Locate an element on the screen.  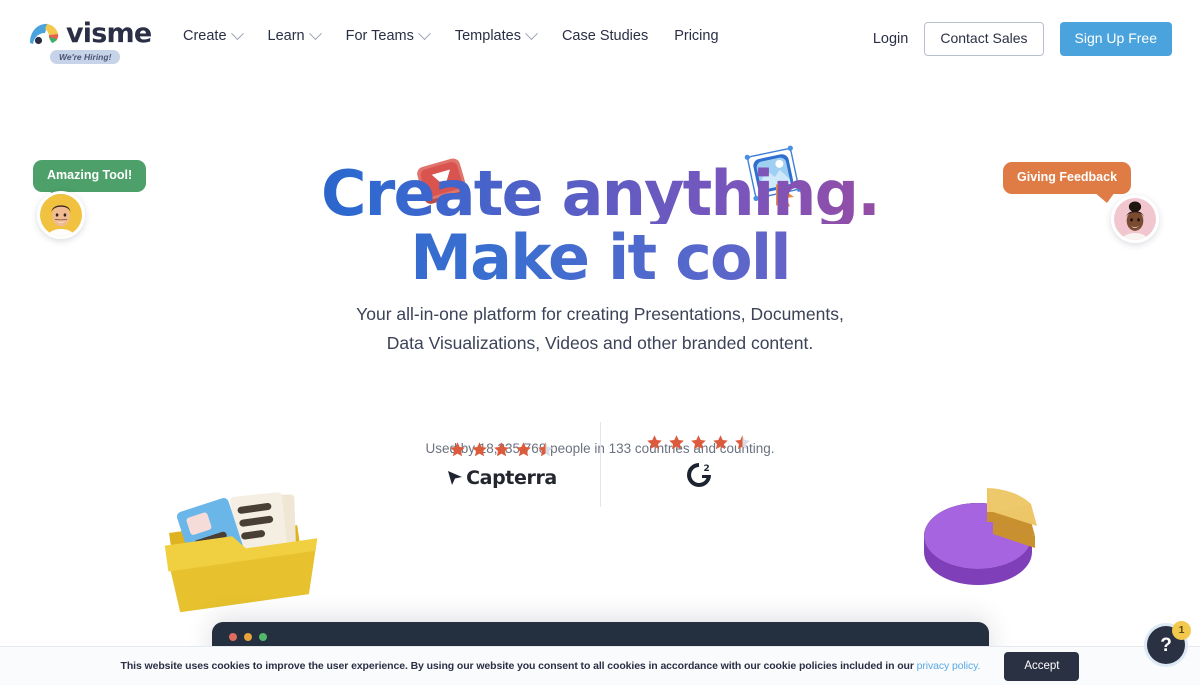
help-notification-badge: 1 is located at coordinates (1181, 630).